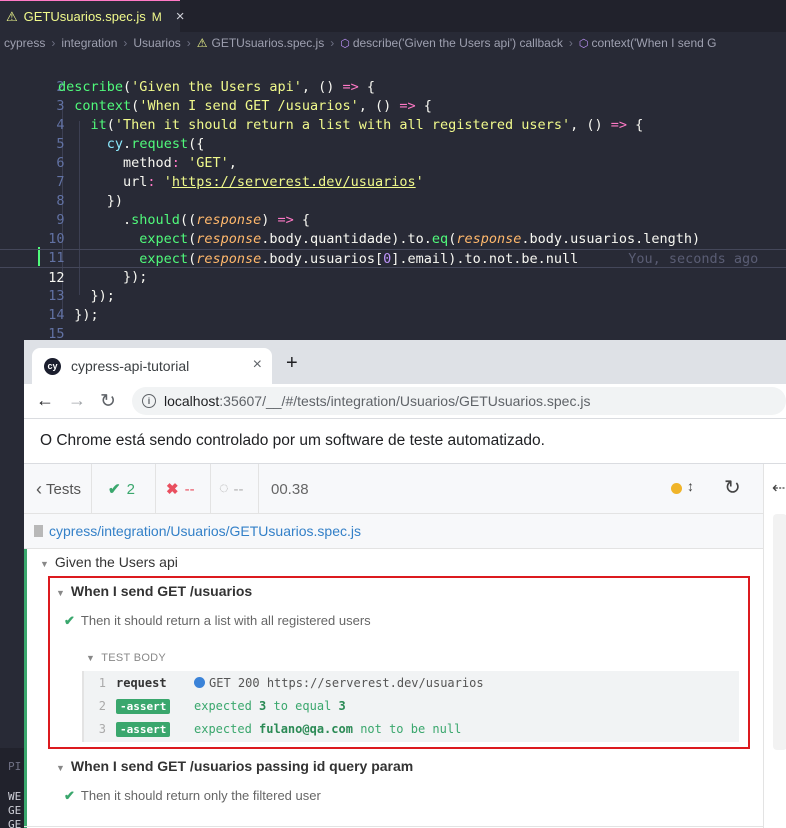  I want to click on arrow-left-icon: ⇠, so click(778, 488).